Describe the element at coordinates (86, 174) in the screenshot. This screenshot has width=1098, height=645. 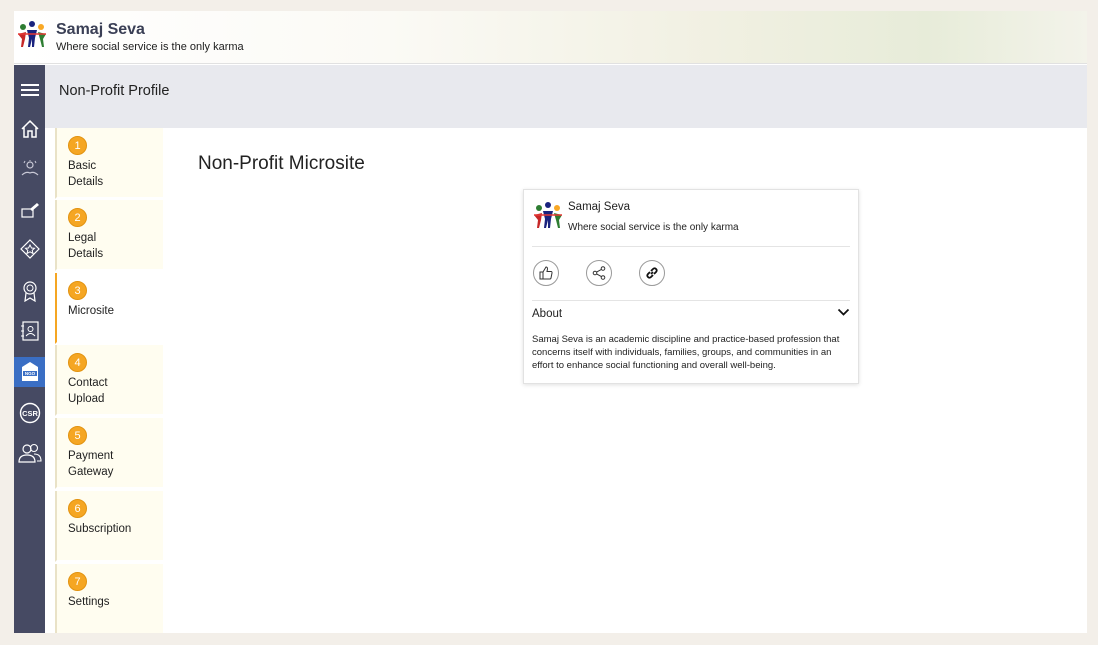
I see `step-label: Basic Details` at that location.